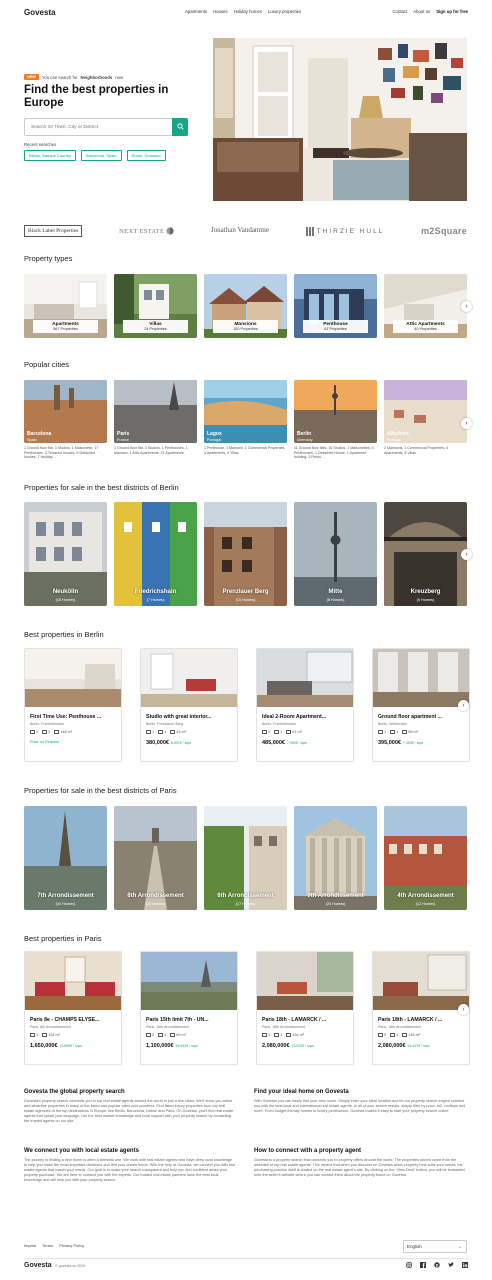  I want to click on search-button, so click(180, 126).